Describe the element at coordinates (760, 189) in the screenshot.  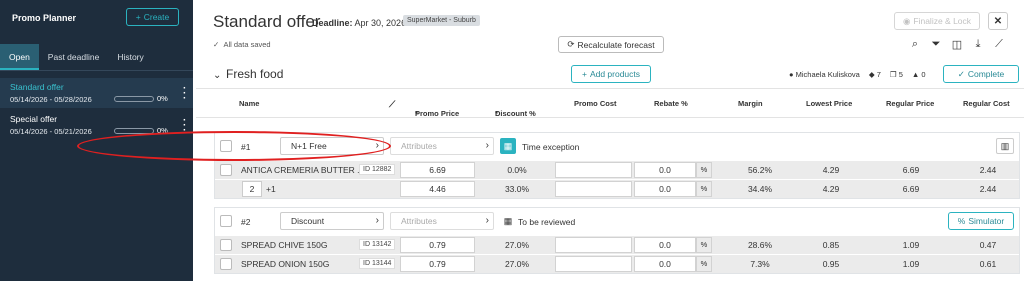
I see `margin-value: 34.4%` at that location.